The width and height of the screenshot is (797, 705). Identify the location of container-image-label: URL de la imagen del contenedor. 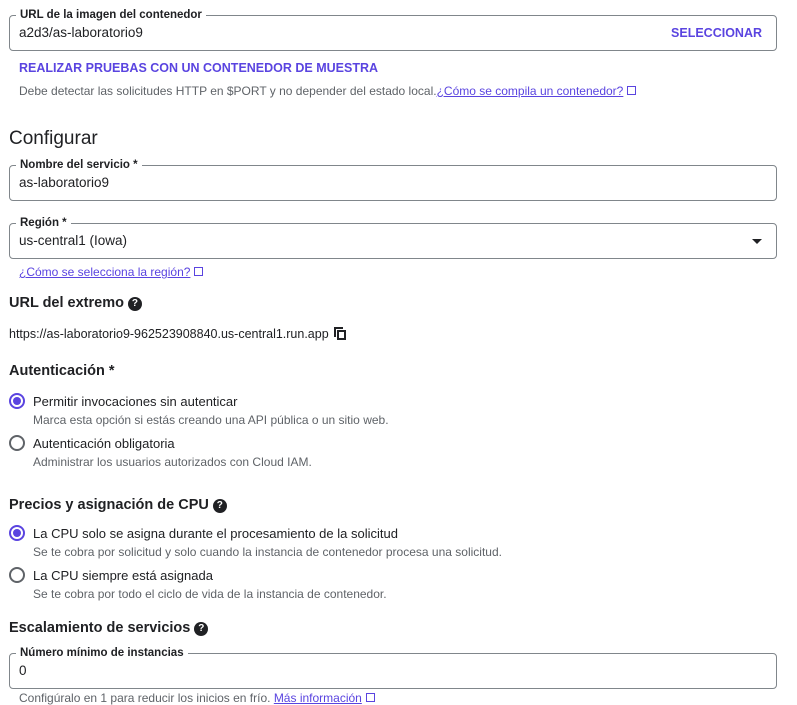
(111, 15).